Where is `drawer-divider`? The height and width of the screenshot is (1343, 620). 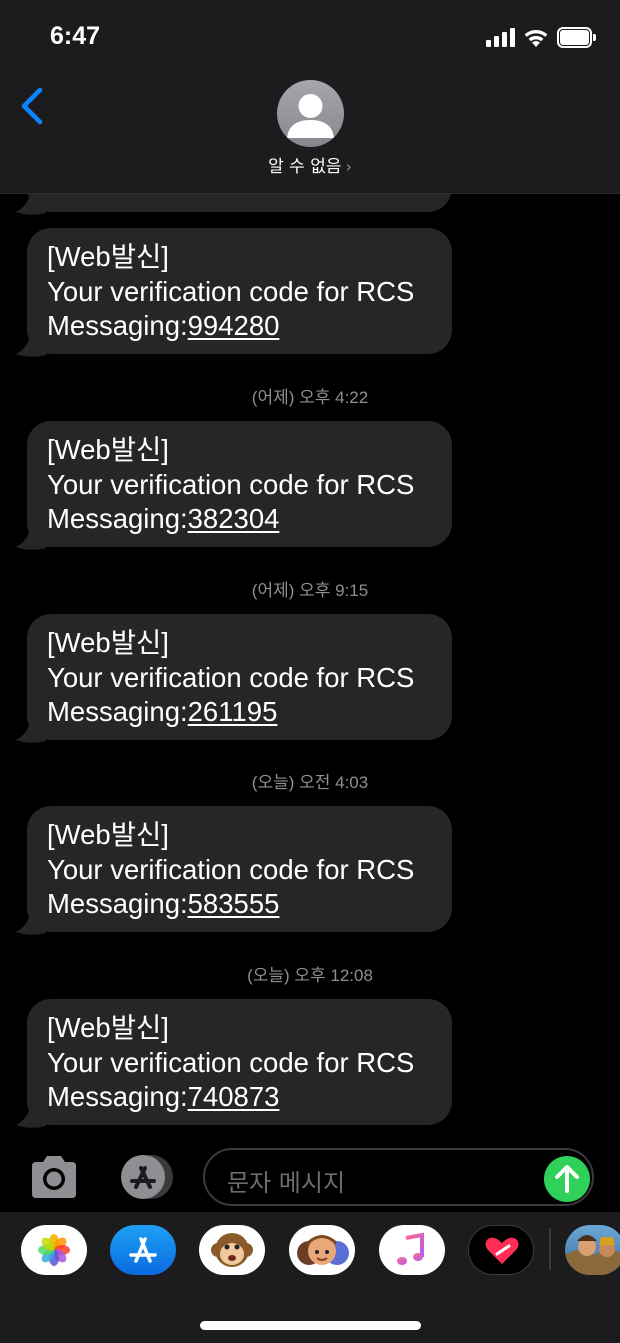 drawer-divider is located at coordinates (550, 1249).